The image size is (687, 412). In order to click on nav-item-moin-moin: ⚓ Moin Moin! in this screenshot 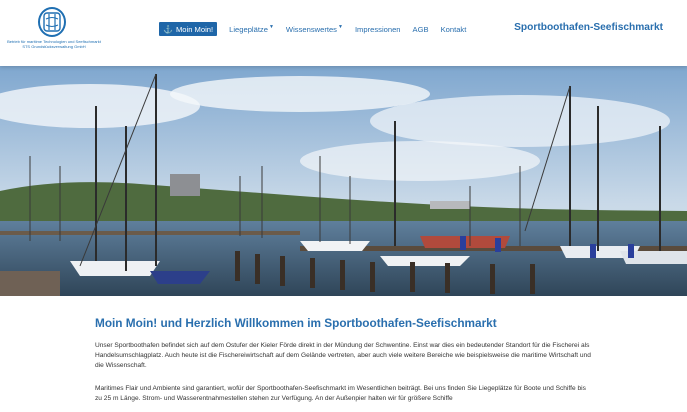, I will do `click(188, 29)`.